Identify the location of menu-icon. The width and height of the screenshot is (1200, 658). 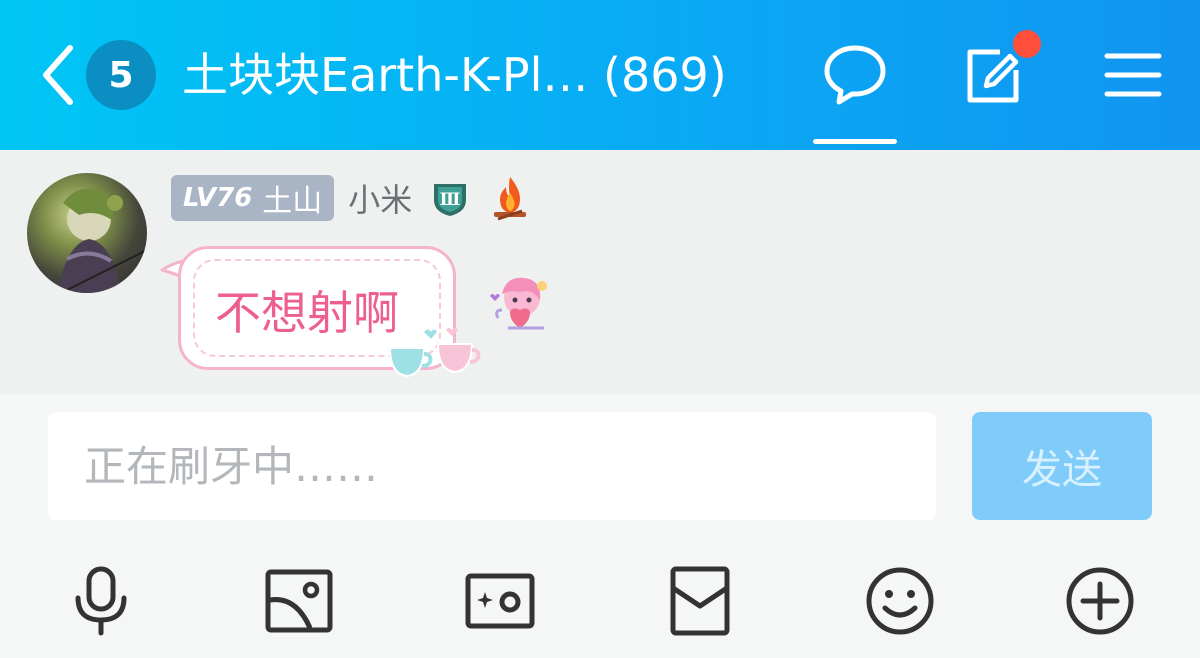
(1133, 75).